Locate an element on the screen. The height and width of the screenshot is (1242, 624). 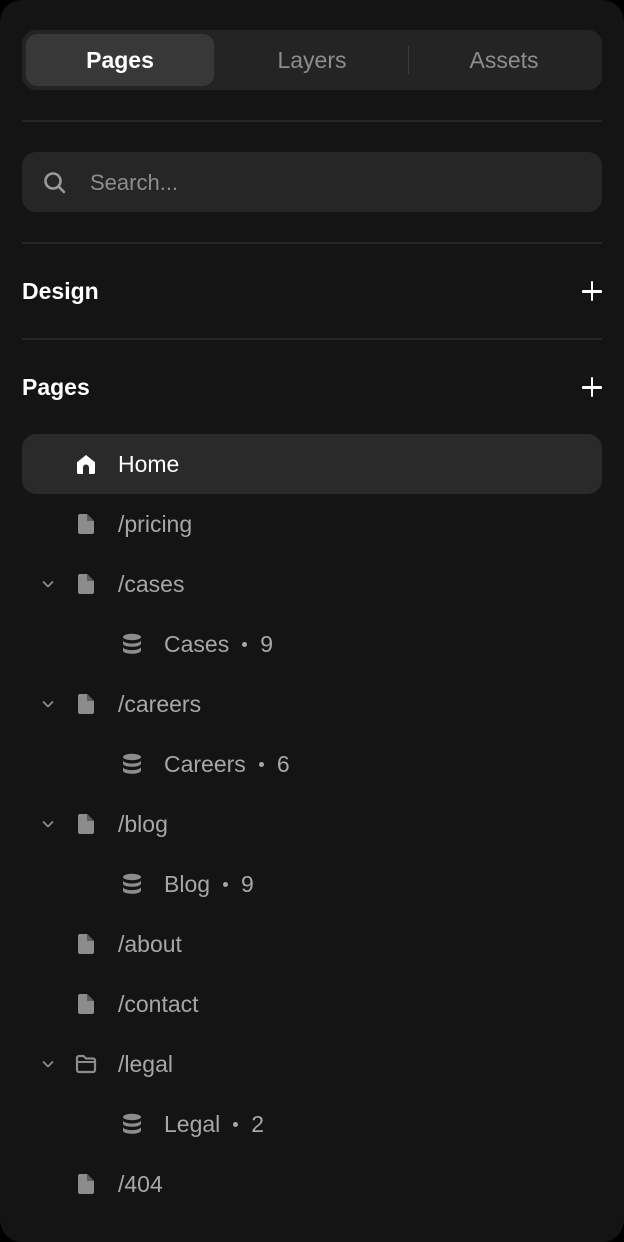
panel-tabs: Pages Layers Assets is located at coordinates (312, 60).